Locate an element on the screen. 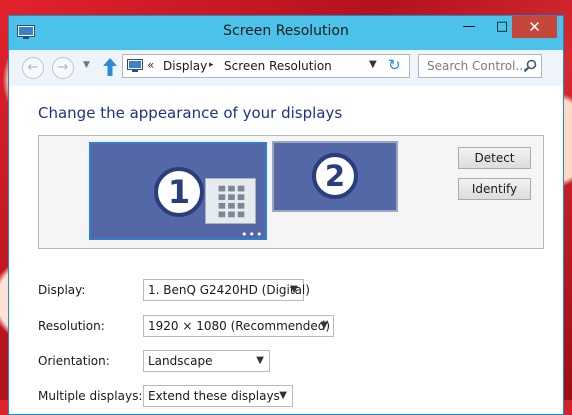  multiple-displays-select-value: Extend these displays is located at coordinates (214, 396).